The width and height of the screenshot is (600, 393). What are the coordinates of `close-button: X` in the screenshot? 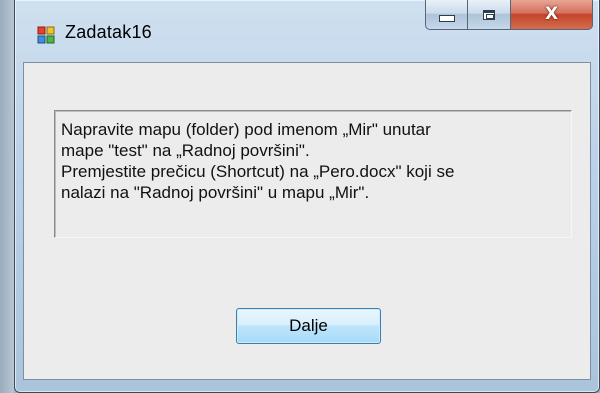 It's located at (552, 15).